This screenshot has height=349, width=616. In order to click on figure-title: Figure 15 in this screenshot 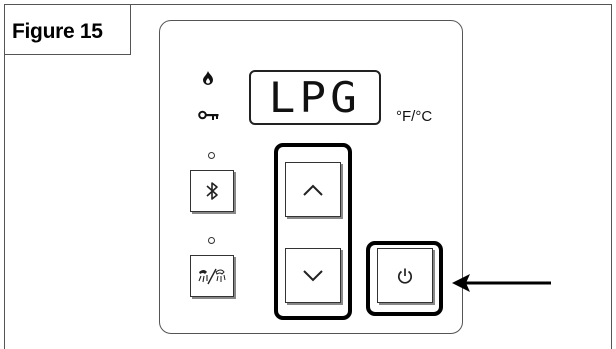, I will do `click(57, 31)`.